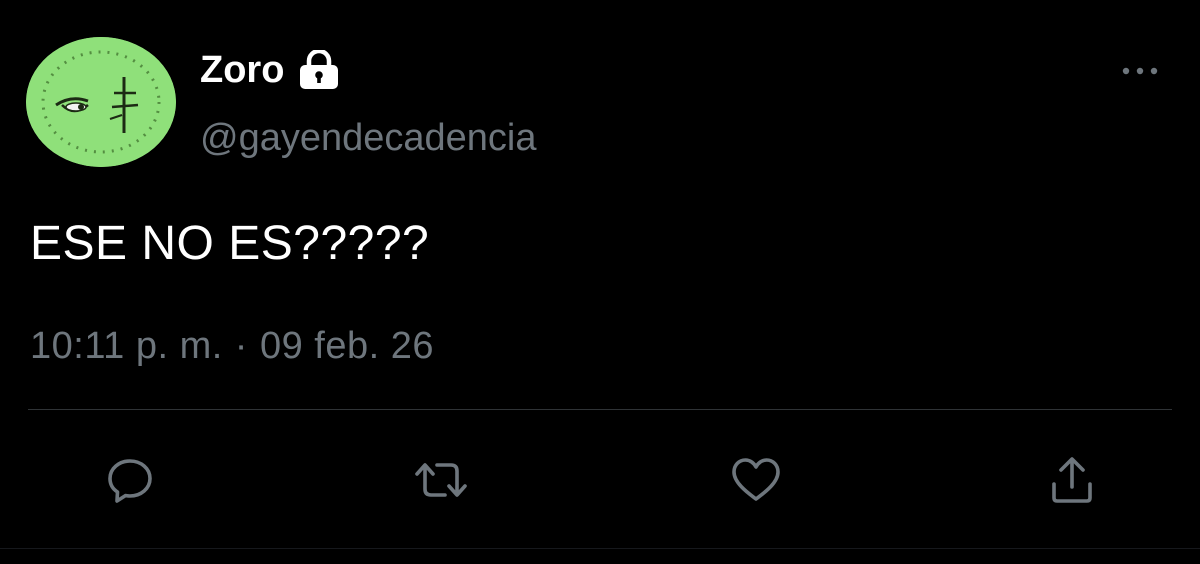  I want to click on reply-icon, so click(130, 481).